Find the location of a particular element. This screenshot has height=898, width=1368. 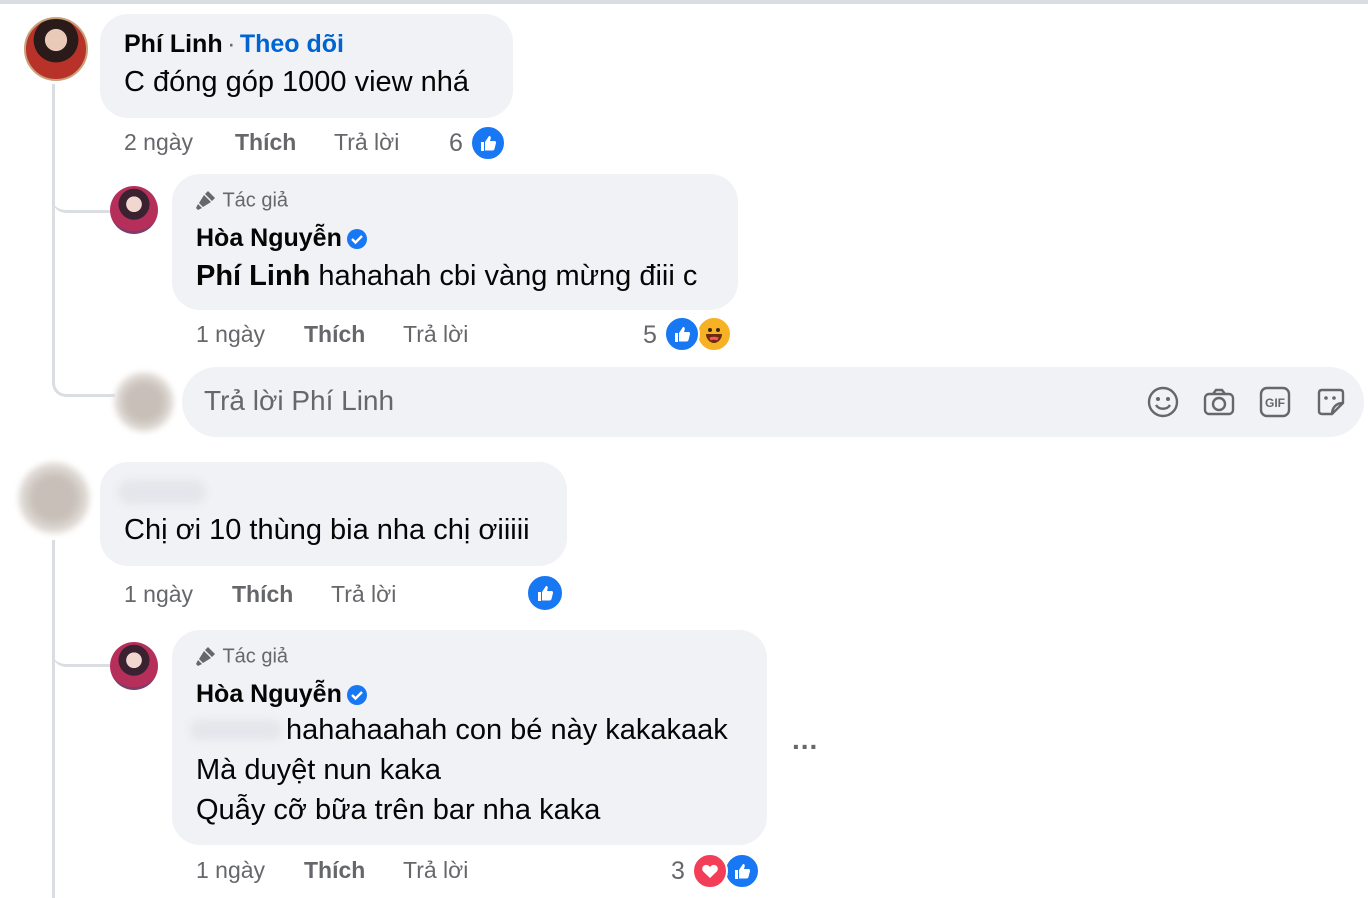

reaction-count: 5 is located at coordinates (650, 335).